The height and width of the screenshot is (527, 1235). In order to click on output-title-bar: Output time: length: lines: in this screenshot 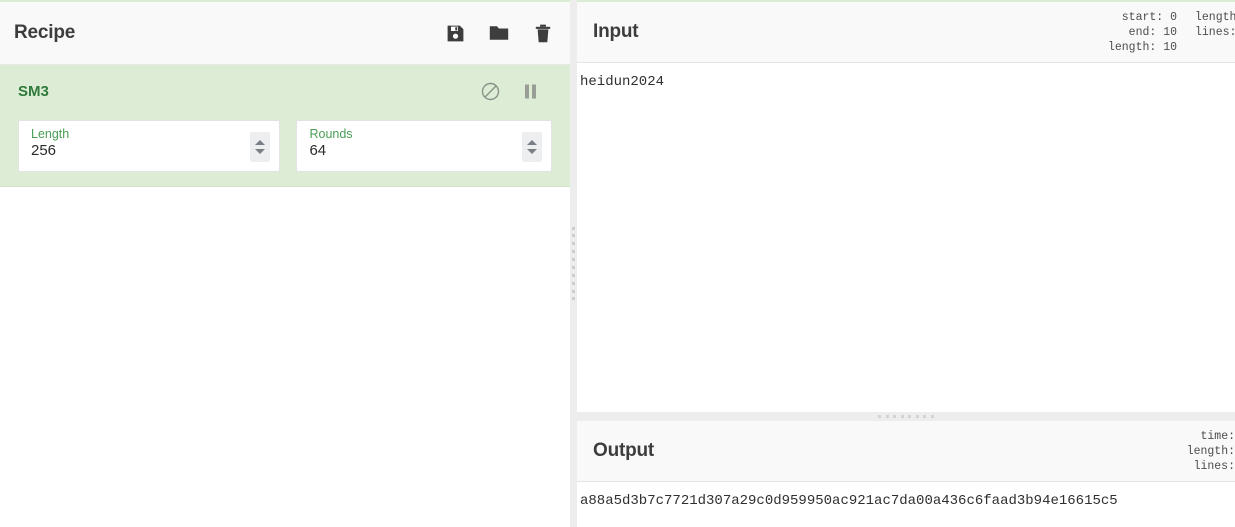, I will do `click(906, 451)`.